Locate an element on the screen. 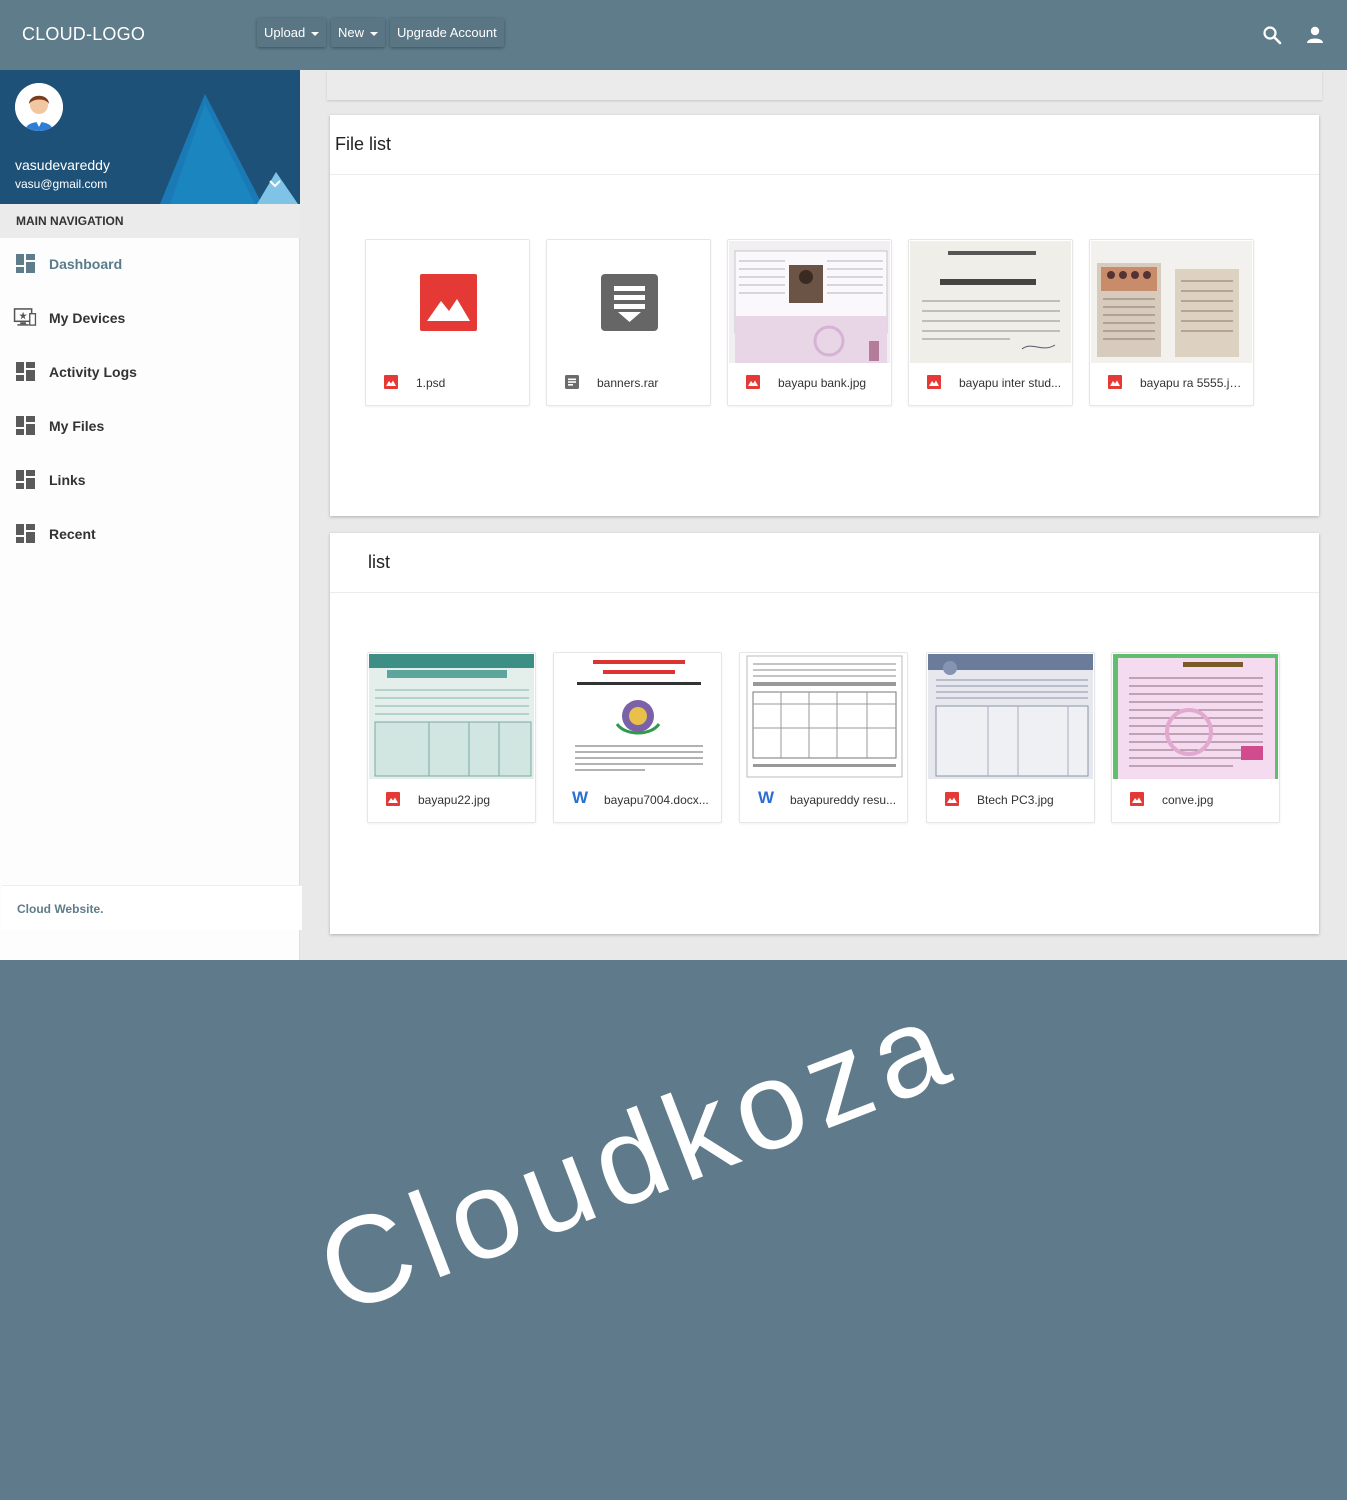  upload-button: Upload is located at coordinates (292, 32).